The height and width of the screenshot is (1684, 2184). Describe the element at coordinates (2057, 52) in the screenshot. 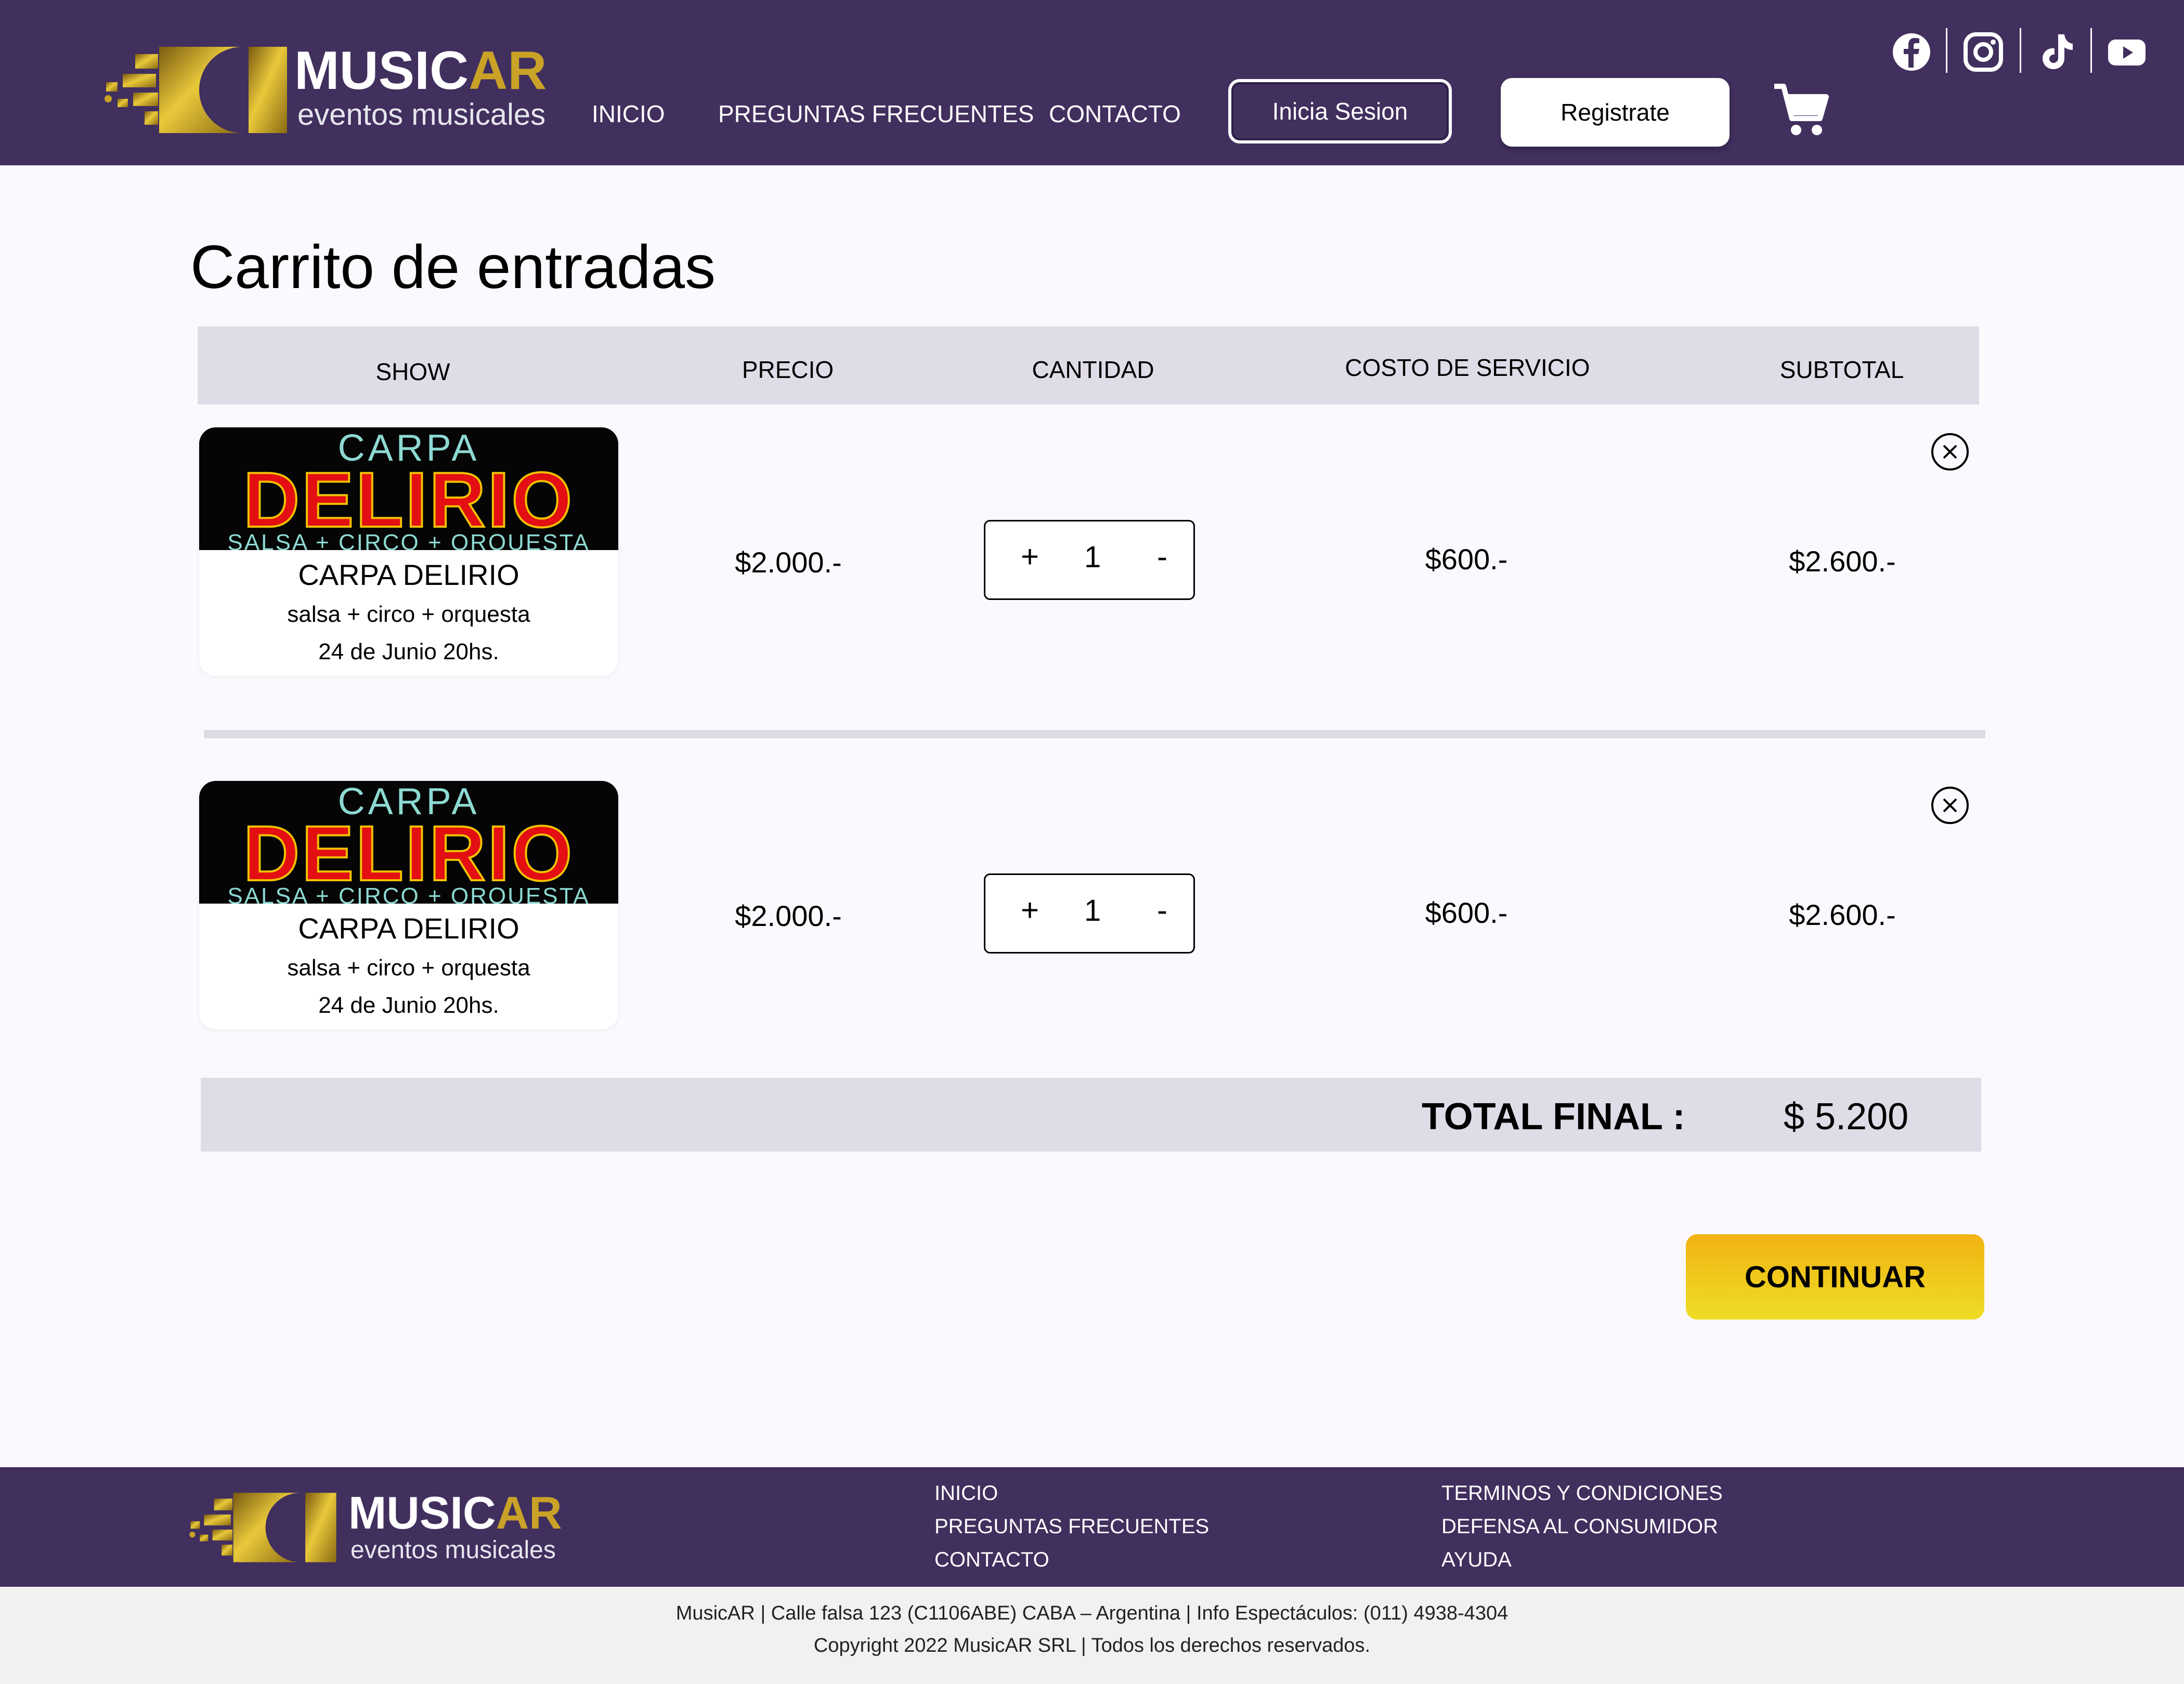

I see `tiktok-icon` at that location.